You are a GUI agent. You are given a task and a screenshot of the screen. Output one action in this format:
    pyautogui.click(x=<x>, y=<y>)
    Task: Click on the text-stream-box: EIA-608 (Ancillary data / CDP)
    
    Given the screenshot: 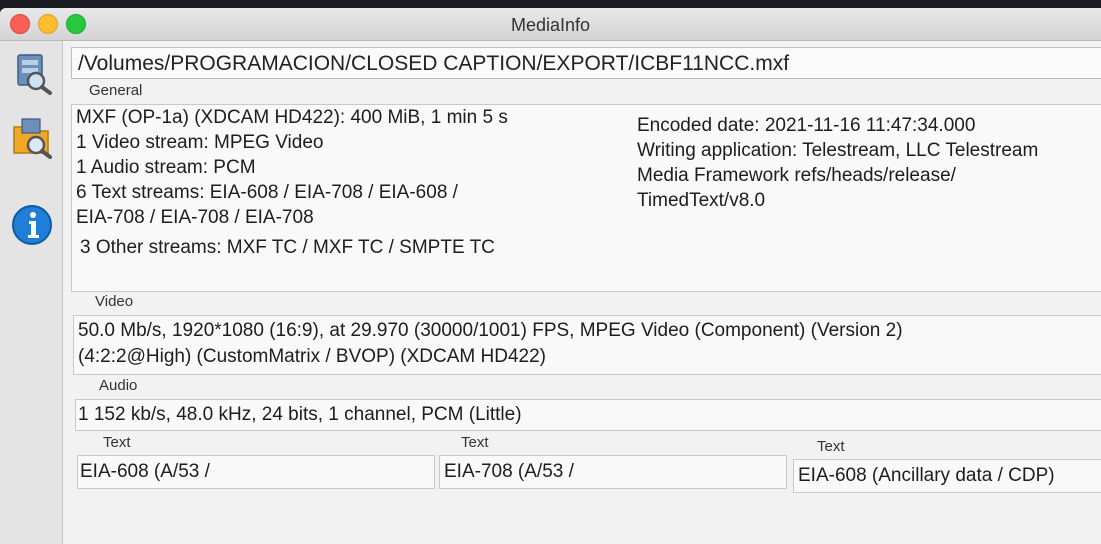 What is the action you would take?
    pyautogui.click(x=947, y=476)
    